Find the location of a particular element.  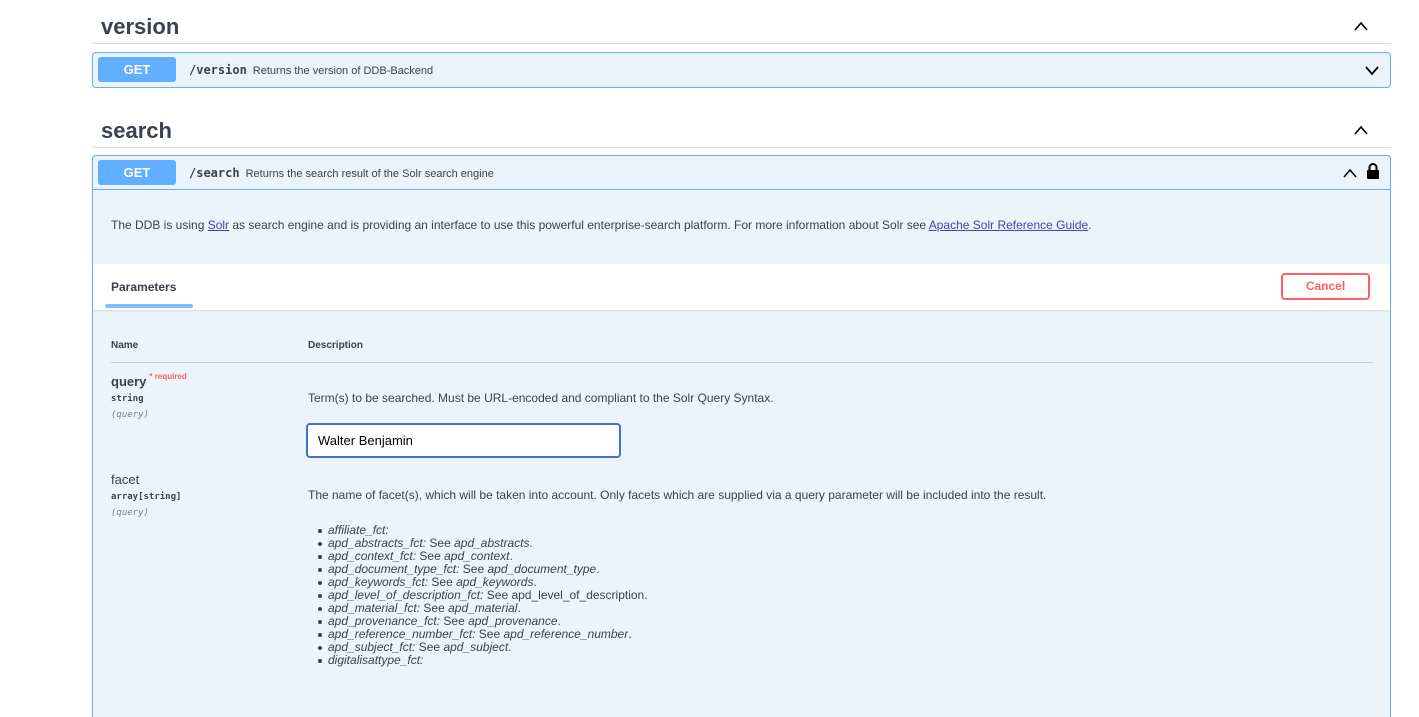

parameters-header: Parameters Cancel is located at coordinates (741, 287).